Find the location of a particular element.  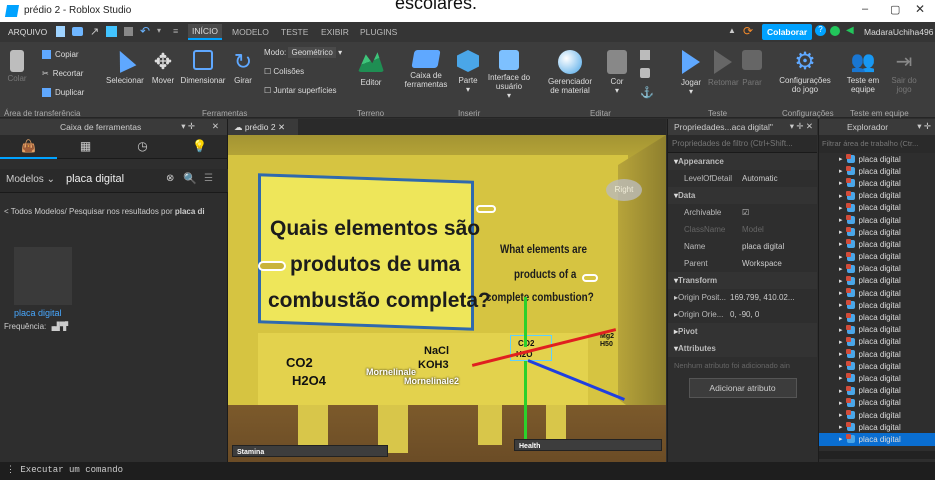

explorer-scrollbar is located at coordinates (877, 455).